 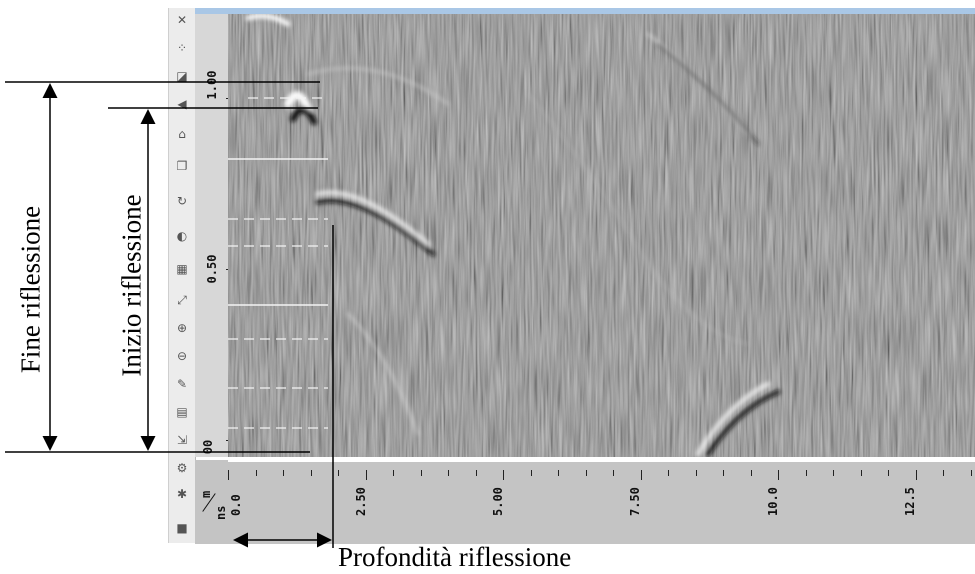 I want to click on annotation-fine-riflessione: Fine riflessione, so click(x=30, y=289).